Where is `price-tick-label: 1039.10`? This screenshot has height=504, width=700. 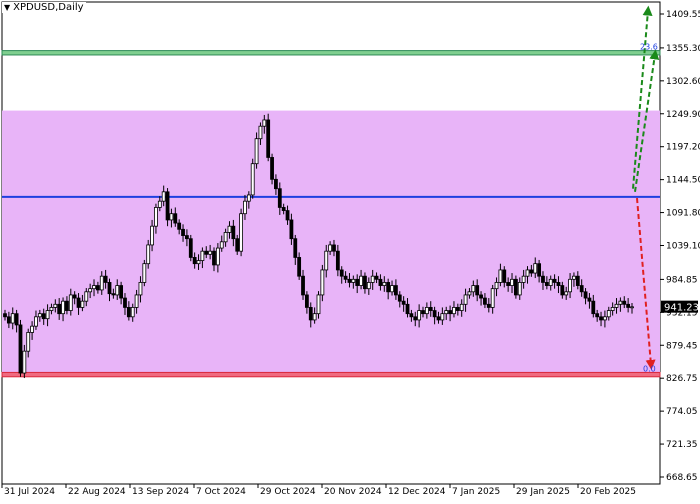
price-tick-label: 1039.10 is located at coordinates (683, 247).